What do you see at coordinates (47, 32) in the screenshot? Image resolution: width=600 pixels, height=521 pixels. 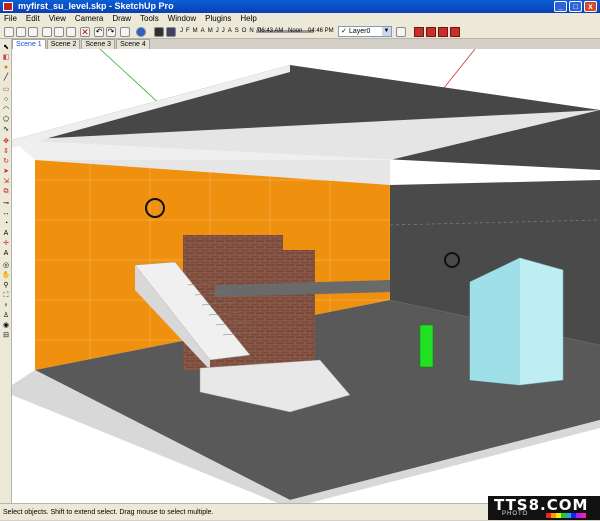 I see `cut-icon` at bounding box center [47, 32].